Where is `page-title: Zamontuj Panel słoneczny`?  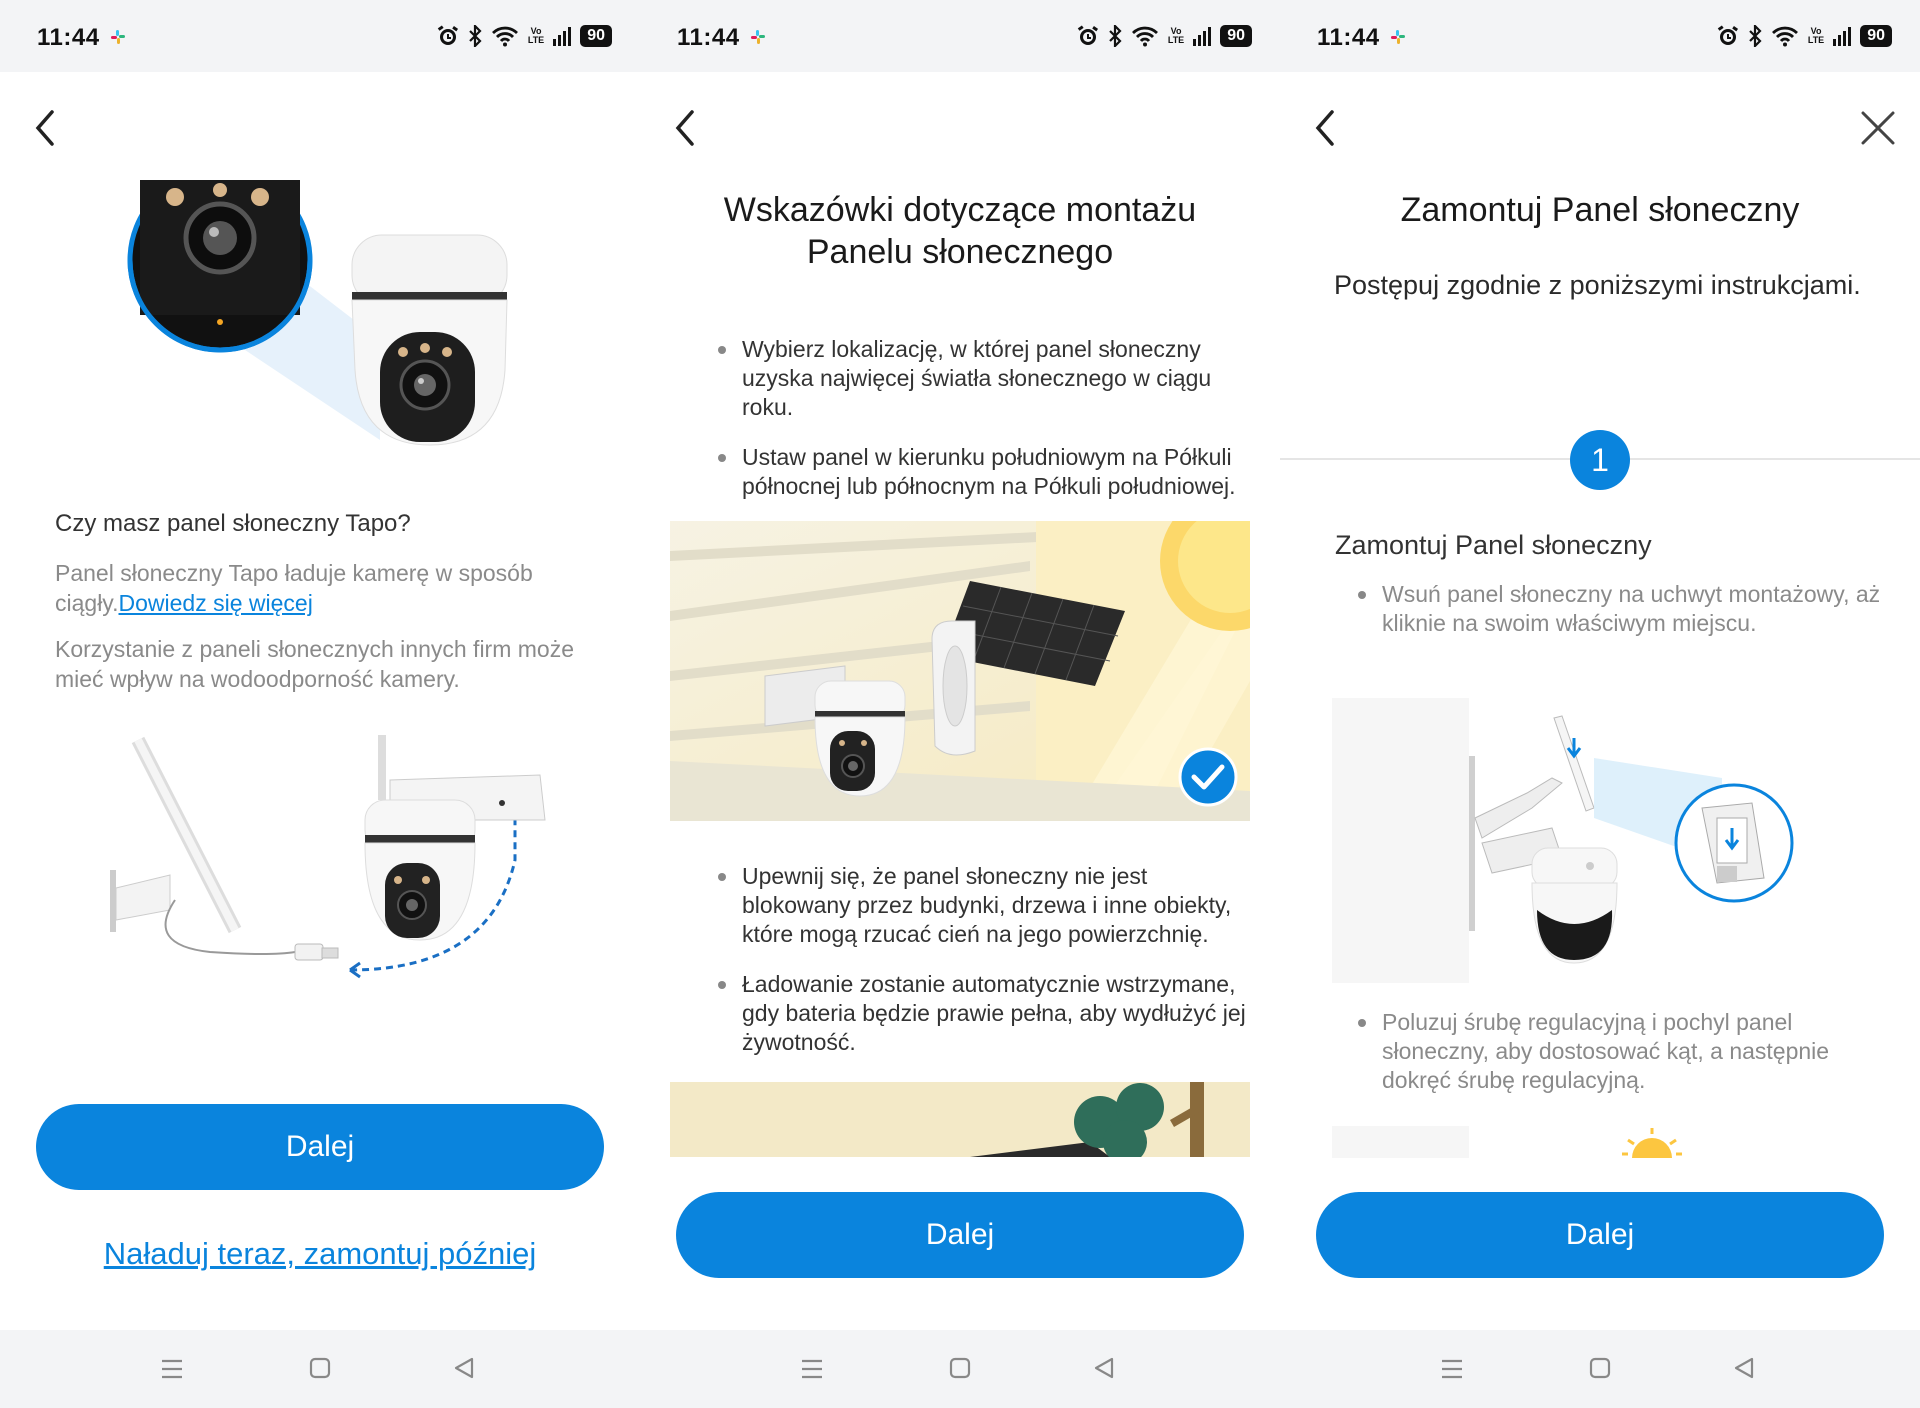 page-title: Zamontuj Panel słoneczny is located at coordinates (1600, 210).